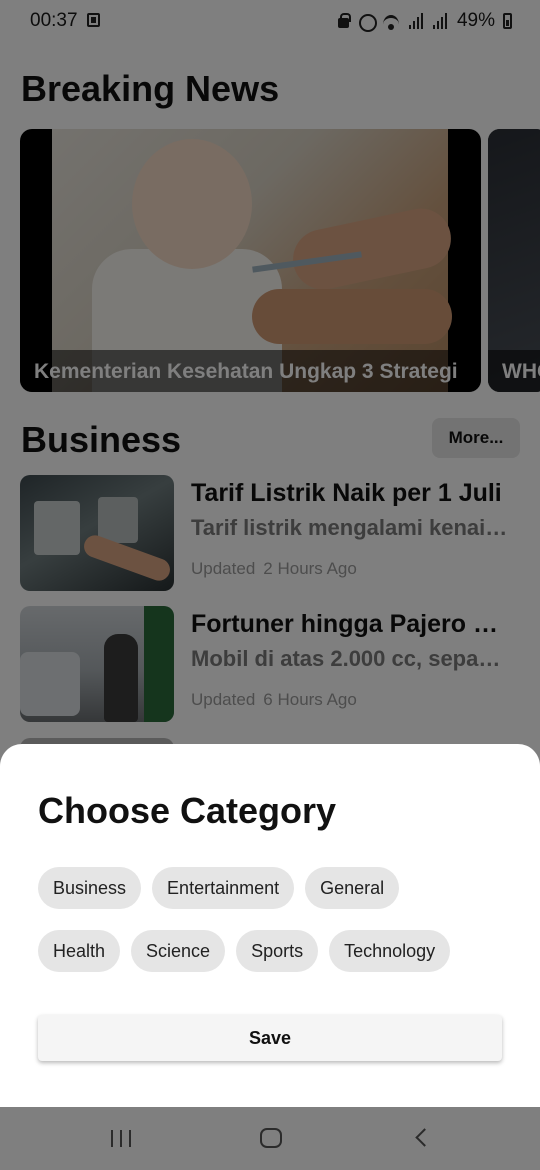  What do you see at coordinates (121, 1138) in the screenshot?
I see `recents-icon` at bounding box center [121, 1138].